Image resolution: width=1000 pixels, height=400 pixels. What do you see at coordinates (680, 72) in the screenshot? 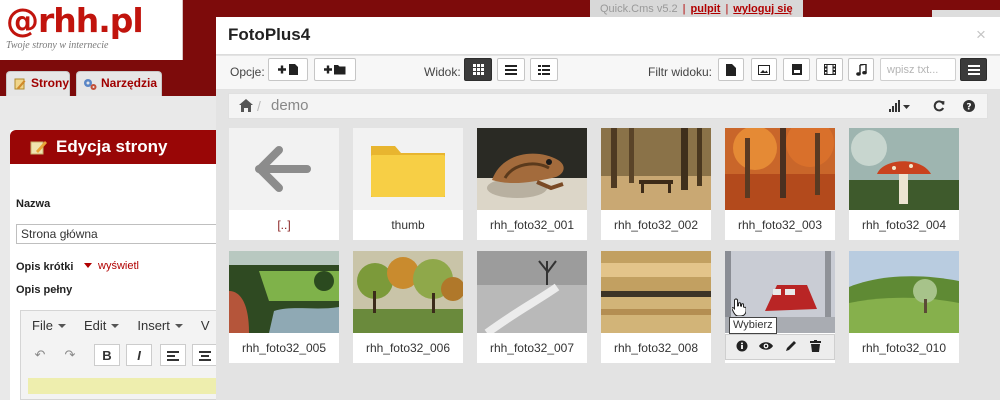
I see `filter-label: Filtr widoku:` at bounding box center [680, 72].